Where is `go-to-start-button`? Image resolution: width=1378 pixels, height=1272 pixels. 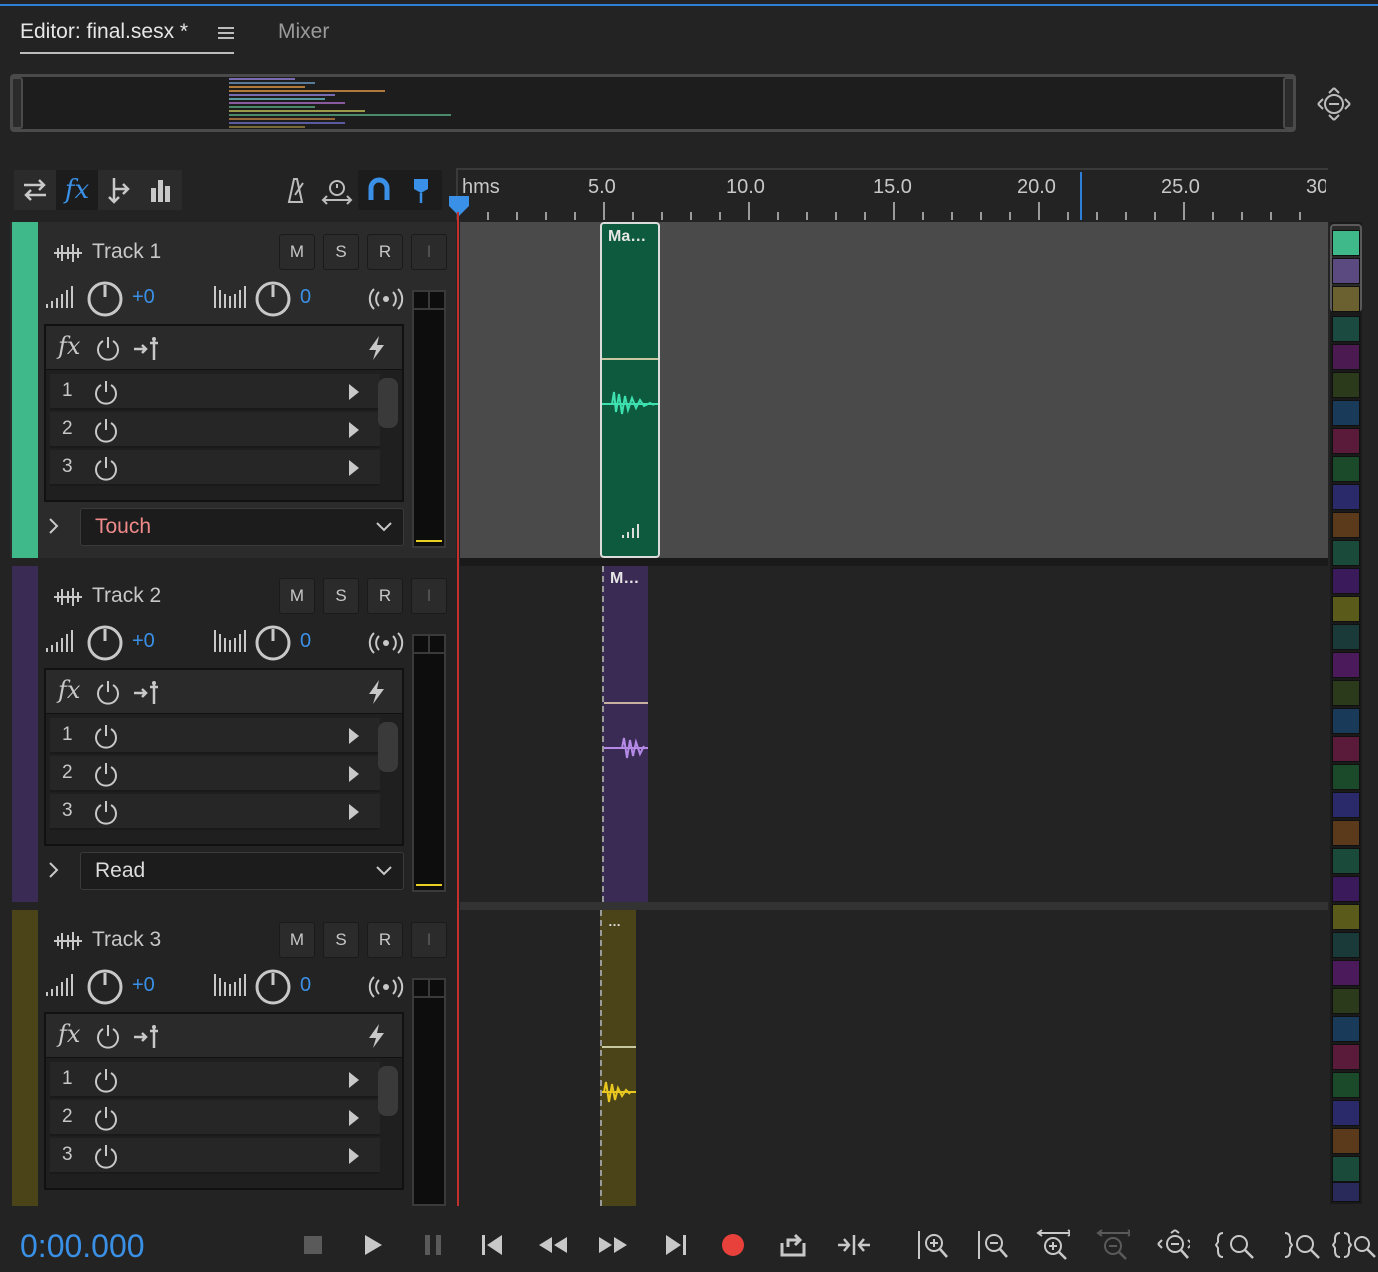 go-to-start-button is located at coordinates (493, 1245).